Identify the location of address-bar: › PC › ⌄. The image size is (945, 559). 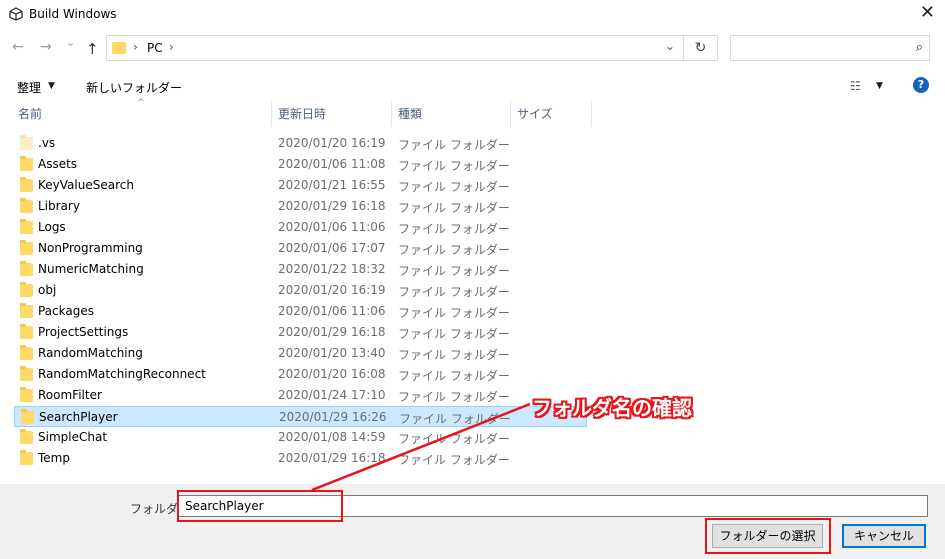
(395, 48).